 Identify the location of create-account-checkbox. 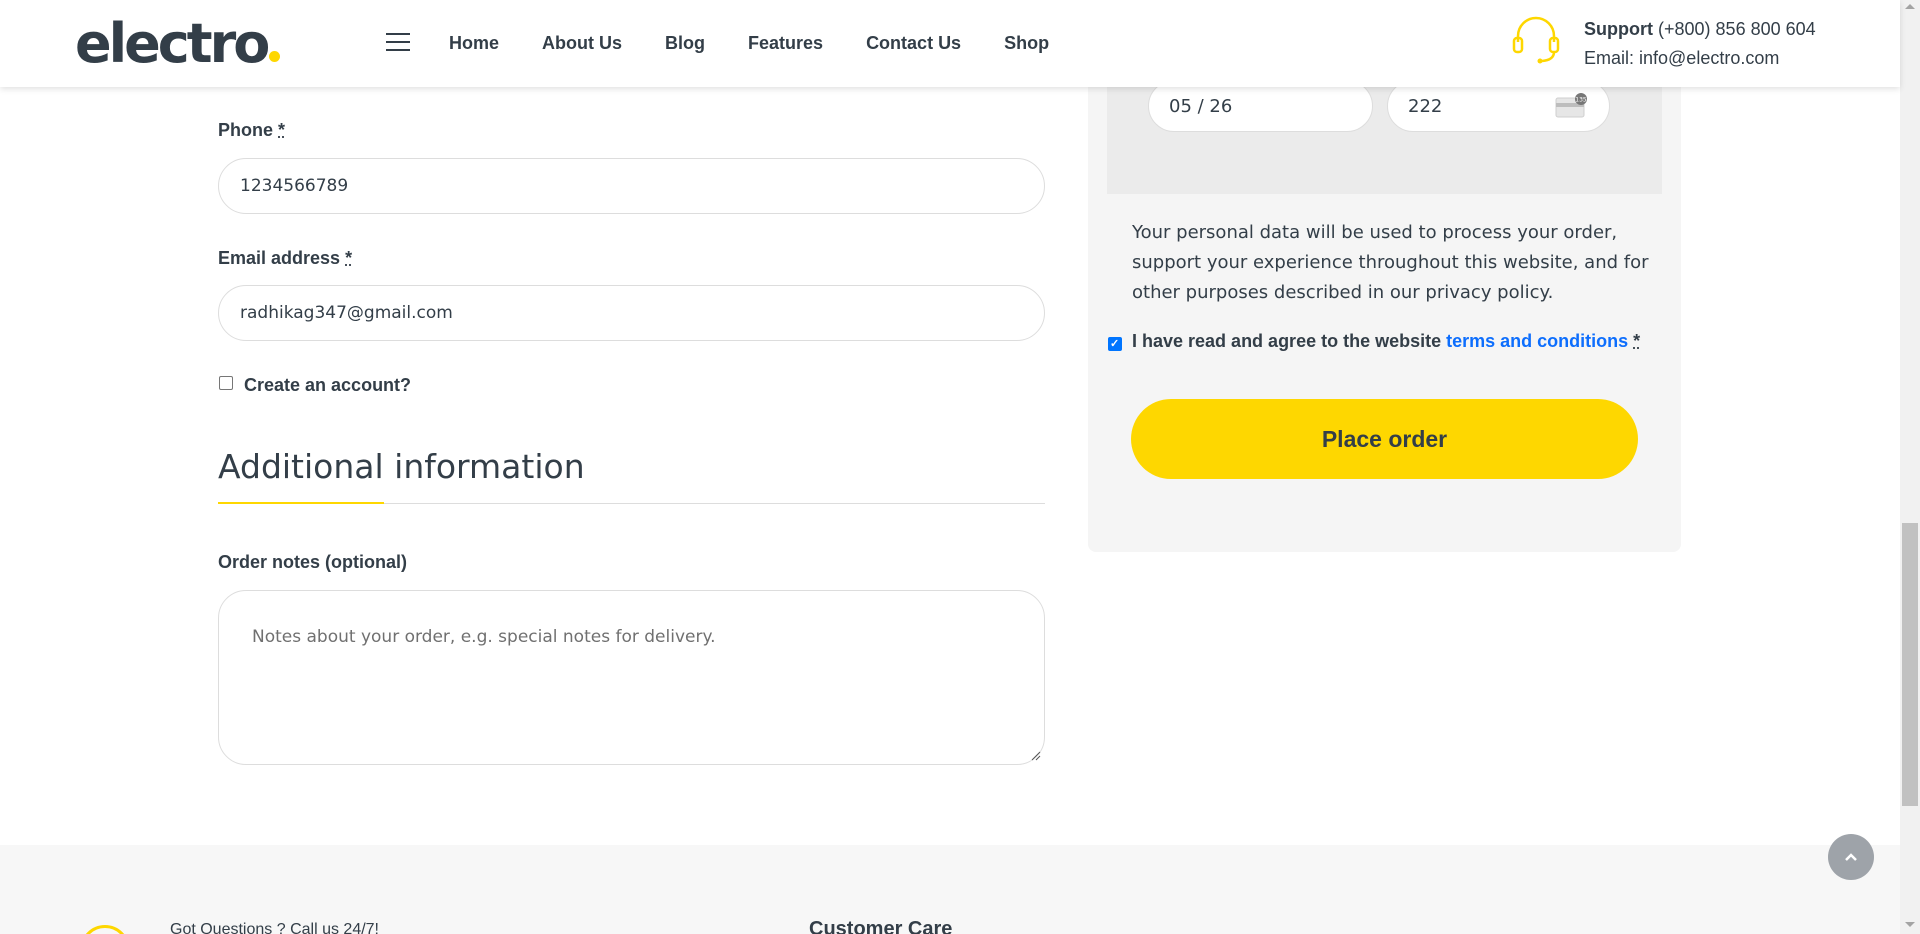
(226, 383).